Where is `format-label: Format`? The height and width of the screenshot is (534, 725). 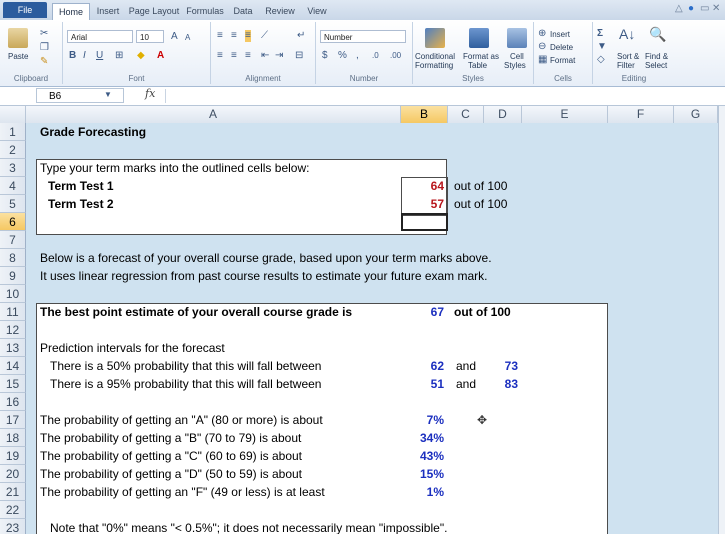
format-label: Format is located at coordinates (562, 60).